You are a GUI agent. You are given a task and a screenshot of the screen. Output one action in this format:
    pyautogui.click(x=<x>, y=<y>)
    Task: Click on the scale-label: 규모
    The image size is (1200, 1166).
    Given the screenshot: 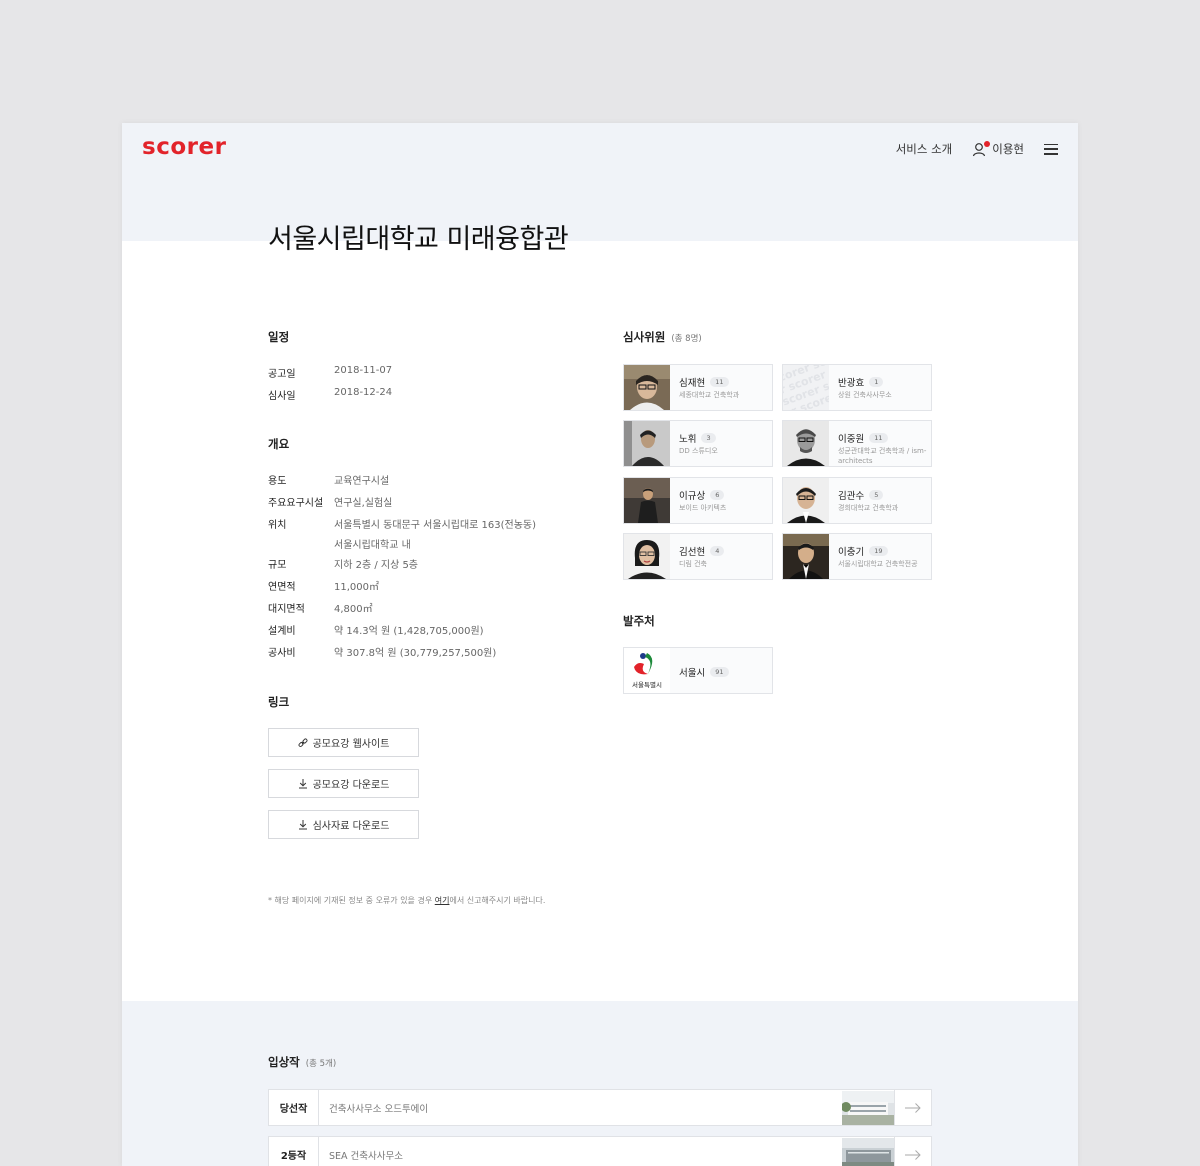 What is the action you would take?
    pyautogui.click(x=277, y=565)
    